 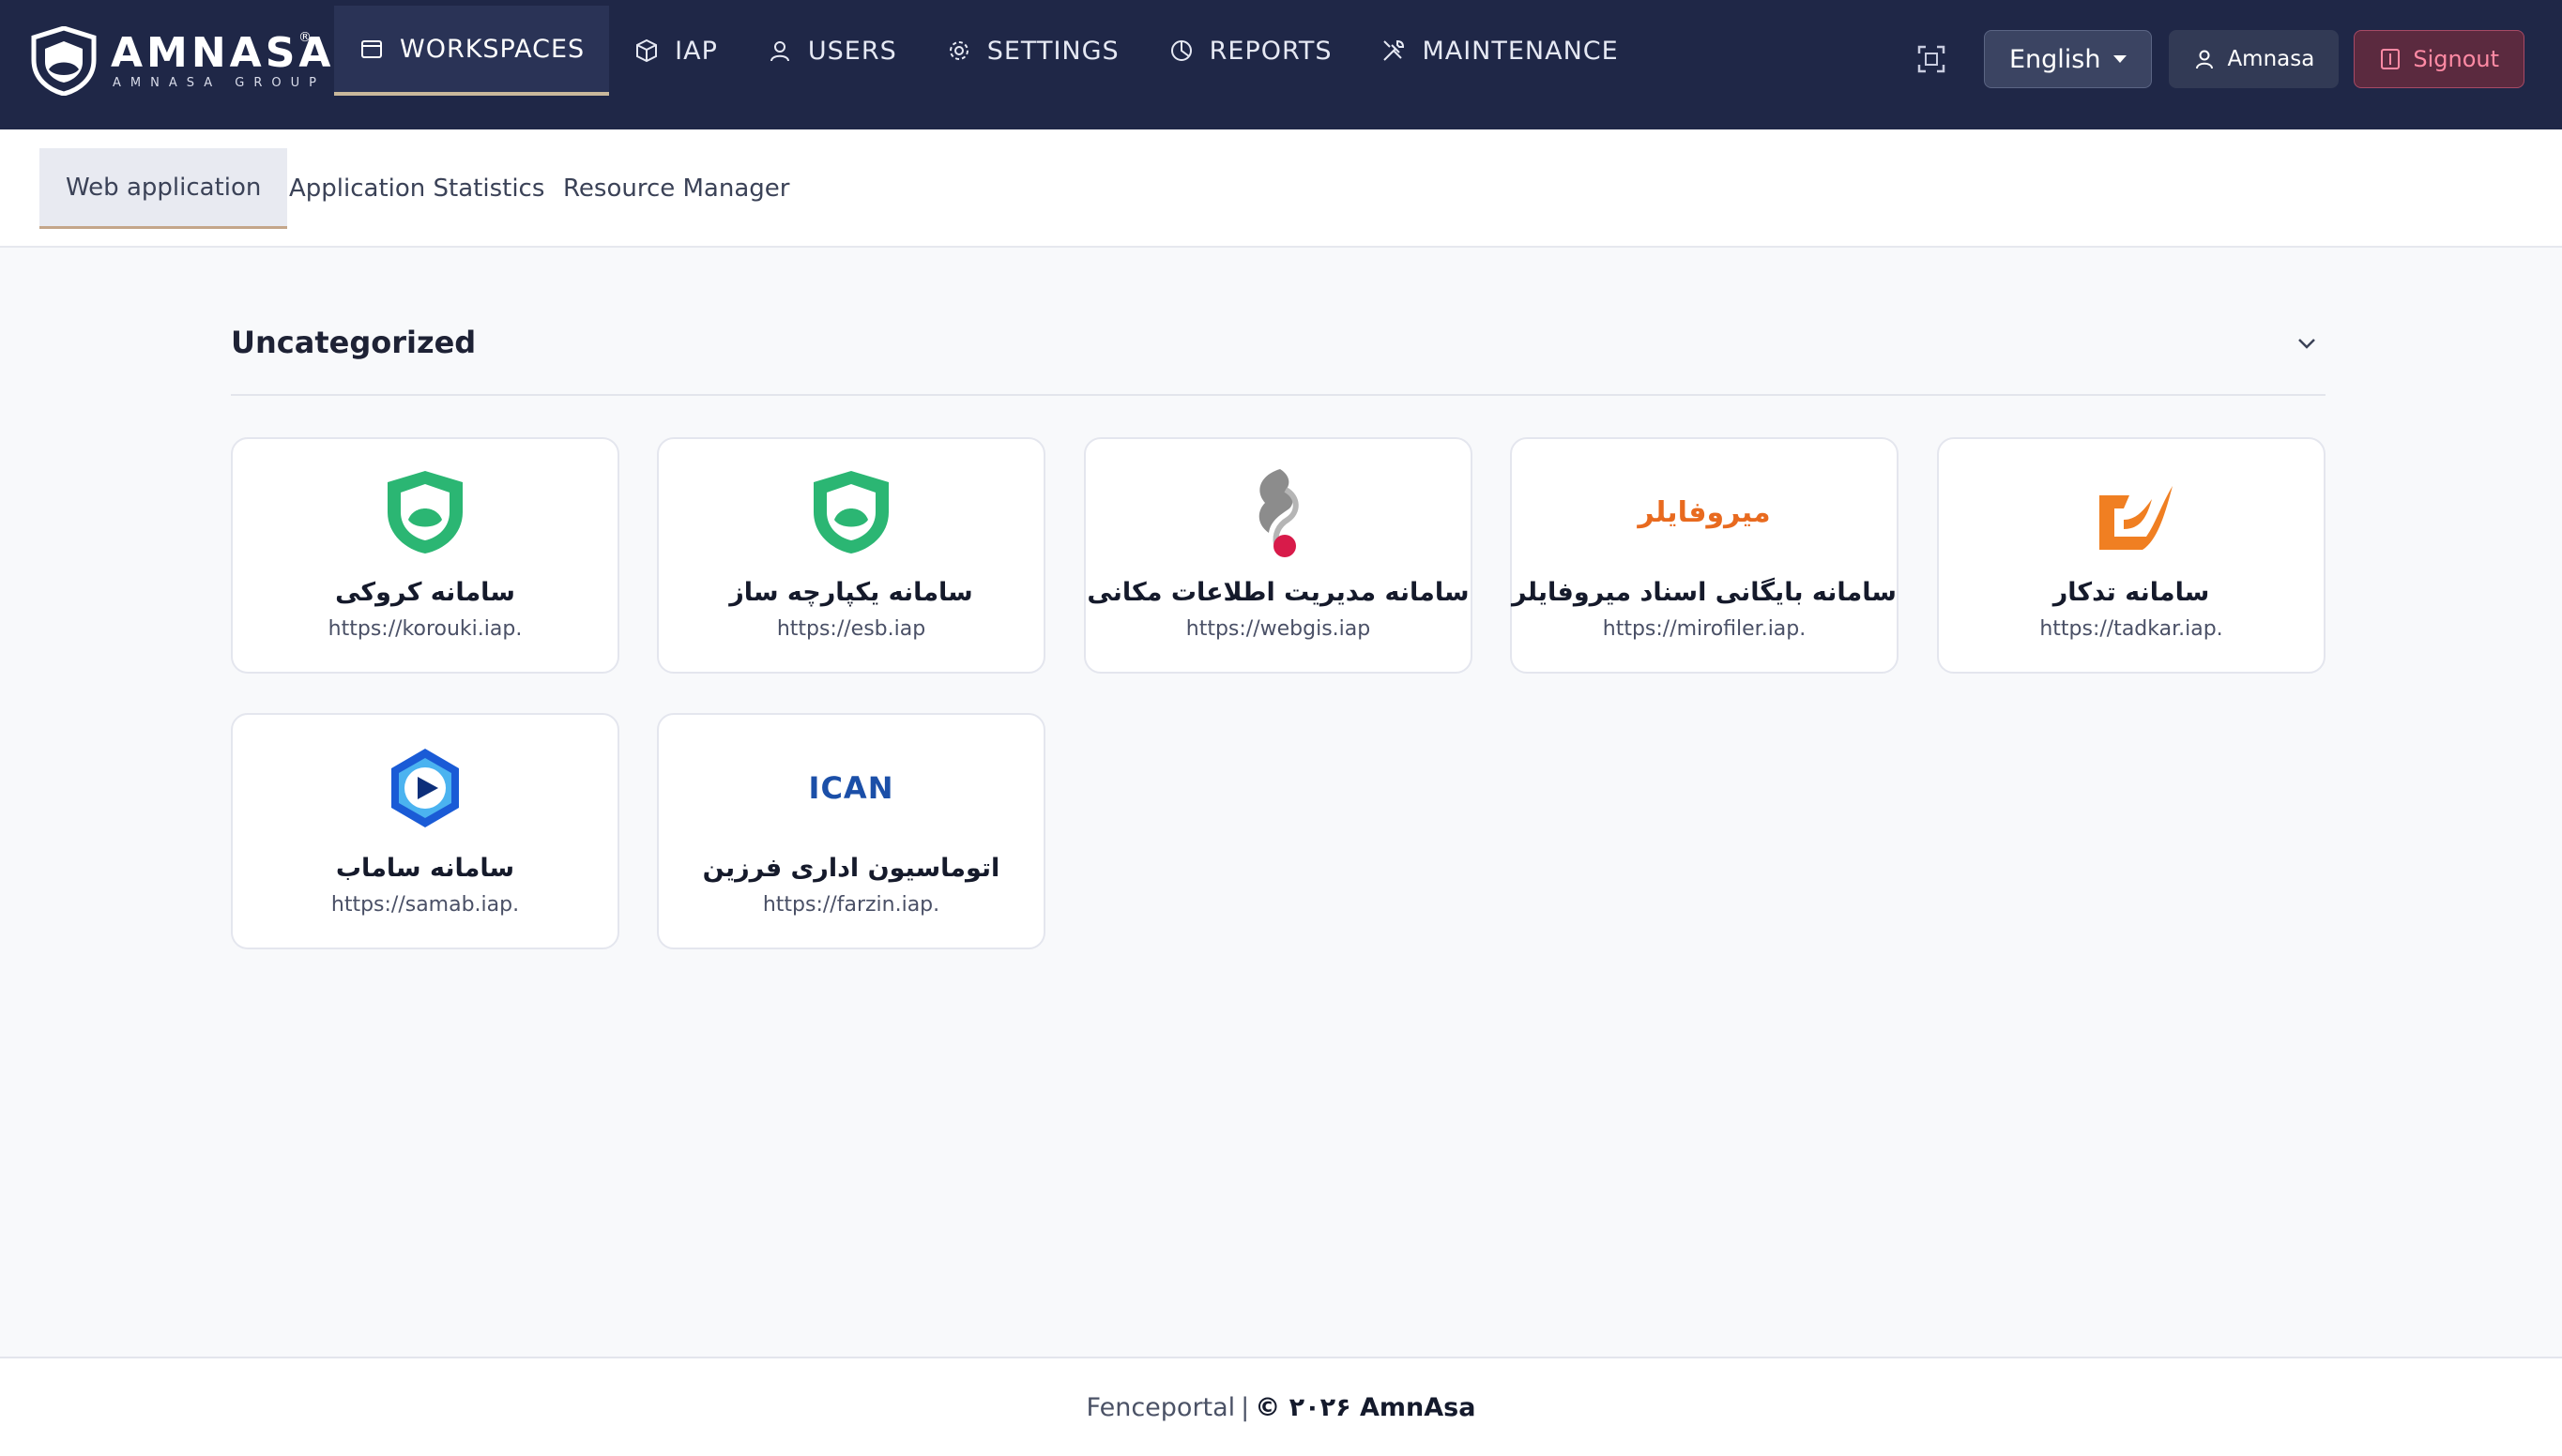 I want to click on tab-application-statistics: Application Statistics, so click(x=417, y=188).